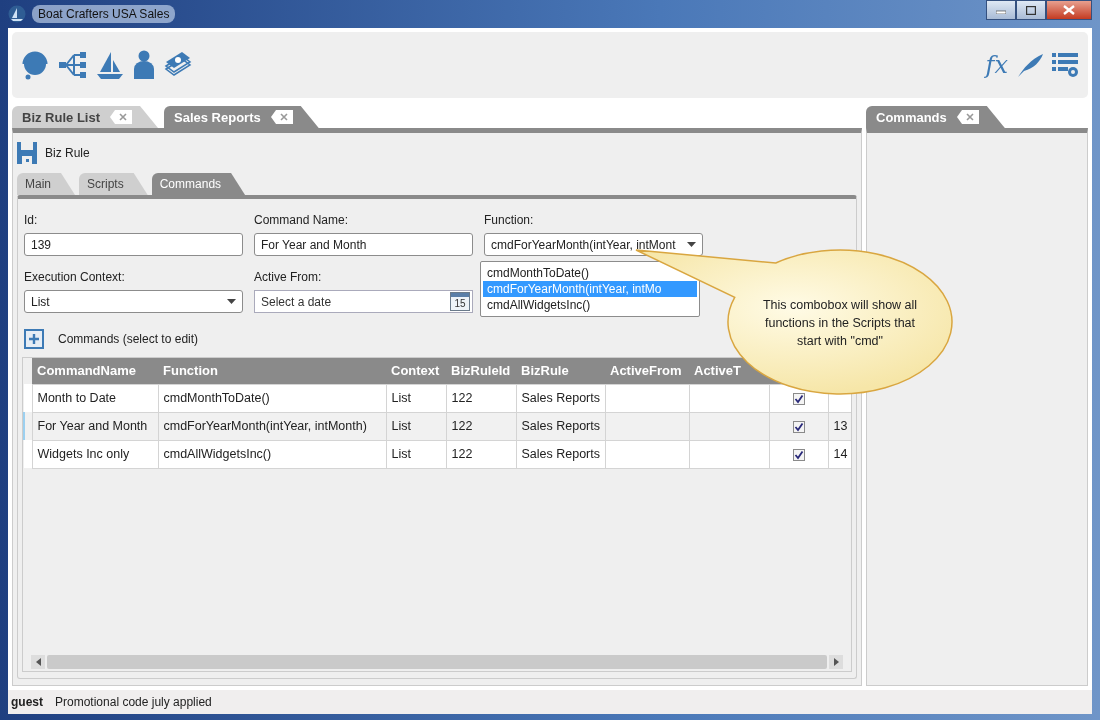 The width and height of the screenshot is (1100, 720). What do you see at coordinates (133, 301) in the screenshot?
I see `combo-box: List` at bounding box center [133, 301].